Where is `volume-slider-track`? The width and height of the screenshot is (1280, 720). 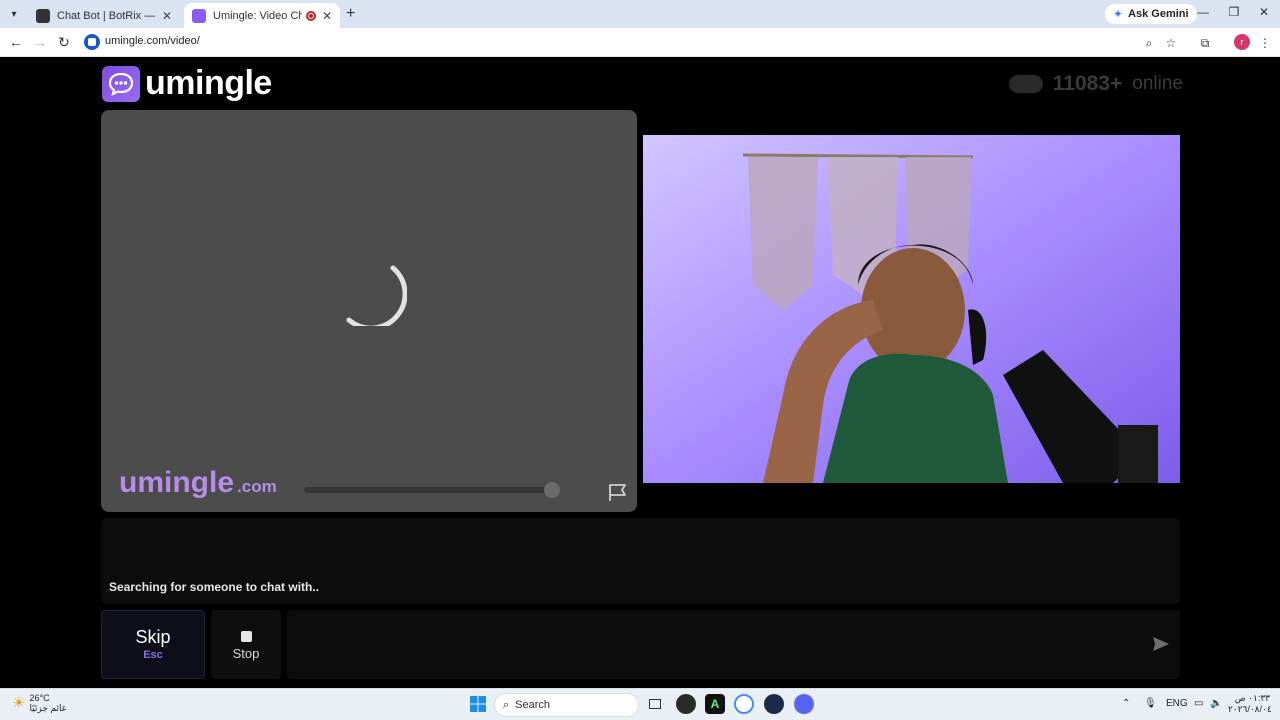
volume-slider-track is located at coordinates (430, 490).